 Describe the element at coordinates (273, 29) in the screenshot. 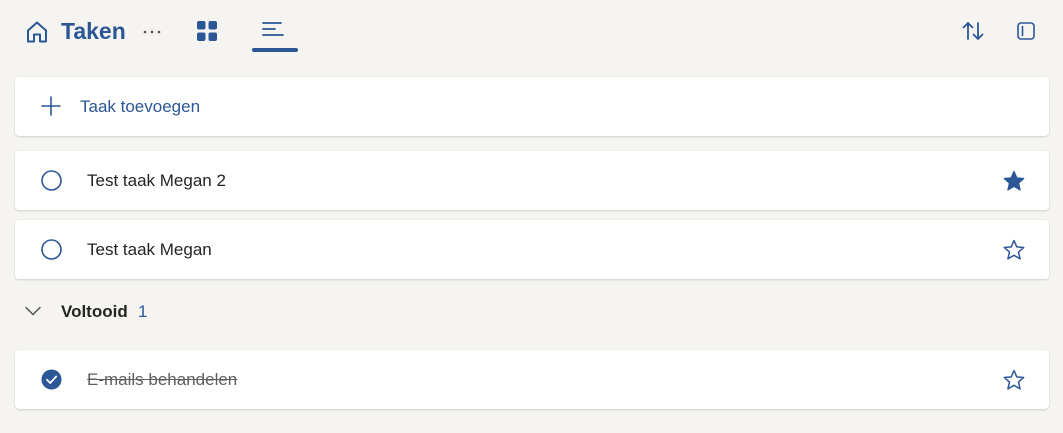

I see `list-view-icon` at that location.